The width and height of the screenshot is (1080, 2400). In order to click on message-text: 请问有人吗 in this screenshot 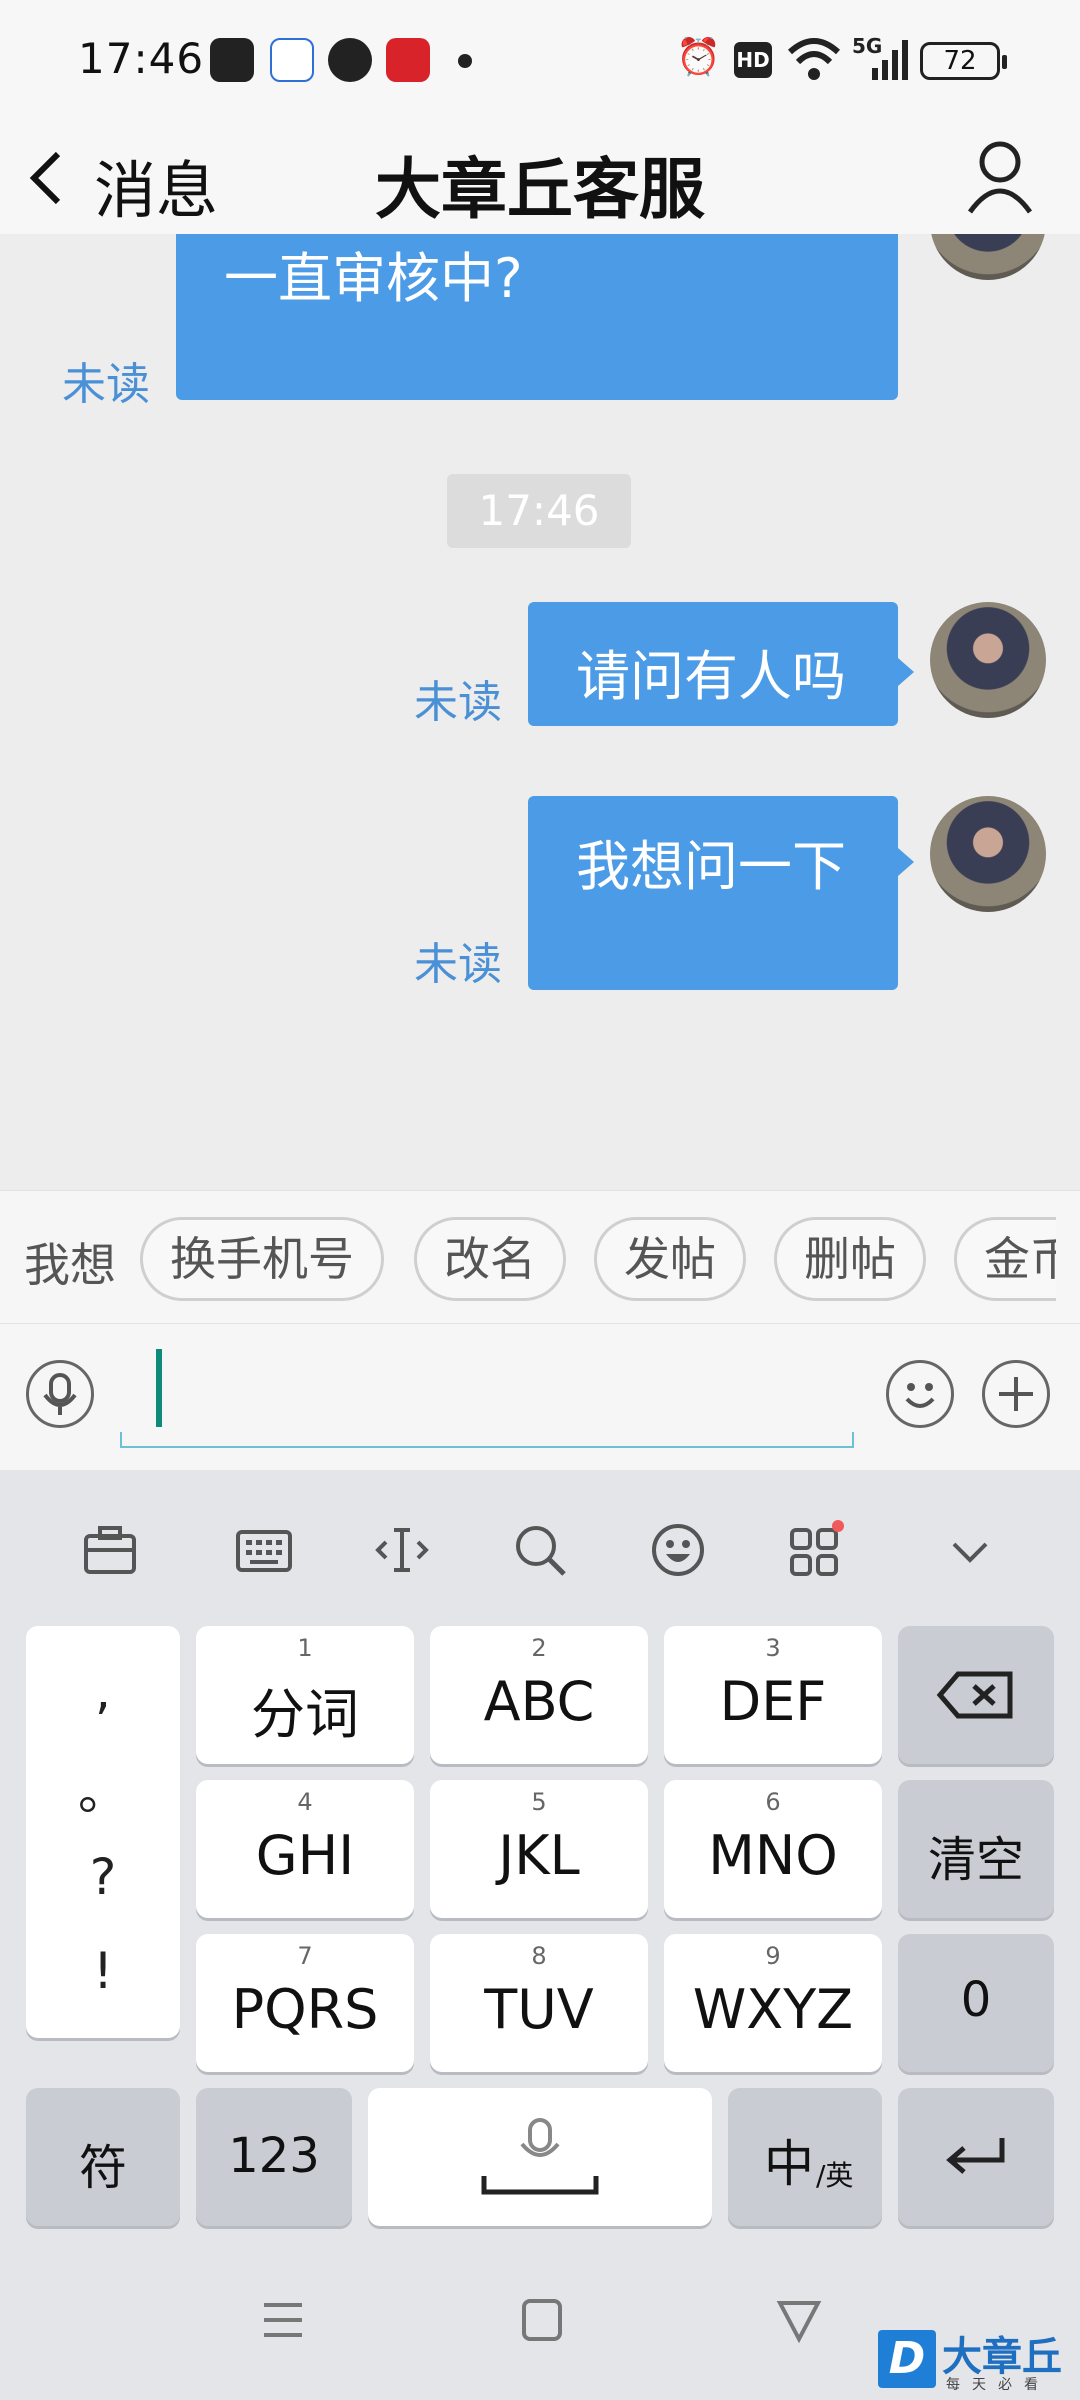, I will do `click(711, 676)`.